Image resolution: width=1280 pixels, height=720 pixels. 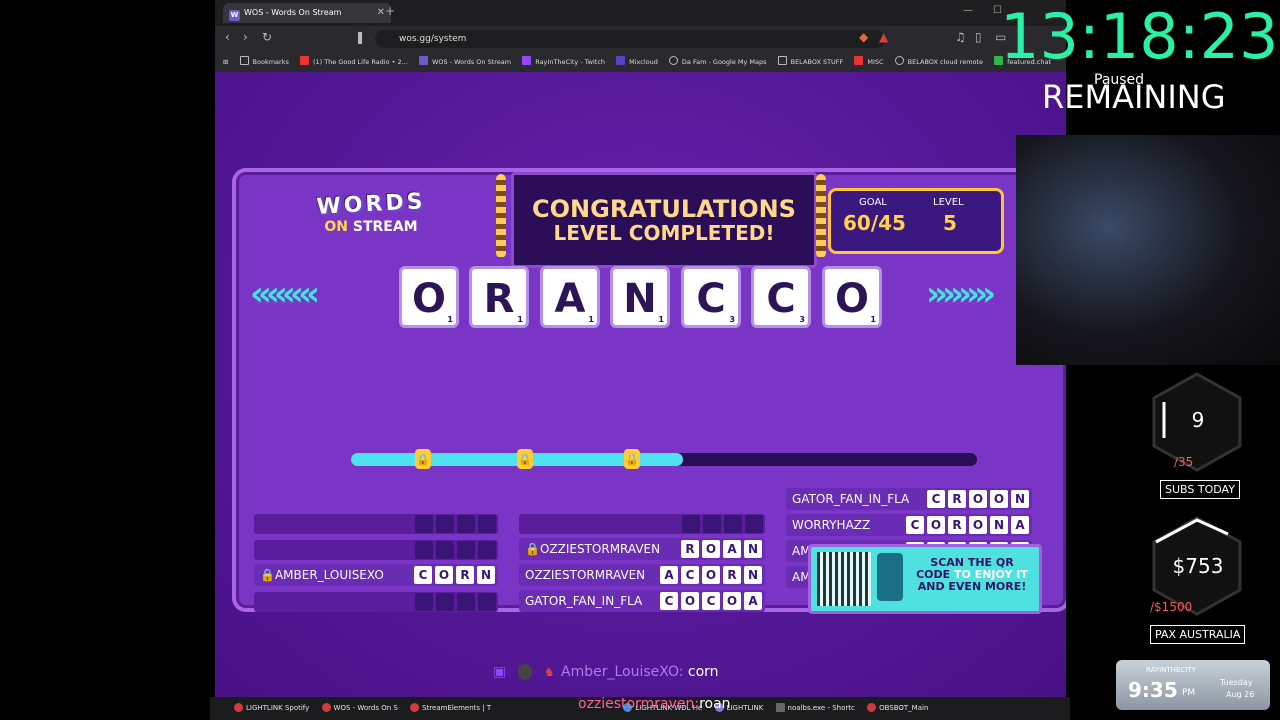 What do you see at coordinates (664, 459) in the screenshot?
I see `level-progress-bar: 🔒 🔒 🔒` at bounding box center [664, 459].